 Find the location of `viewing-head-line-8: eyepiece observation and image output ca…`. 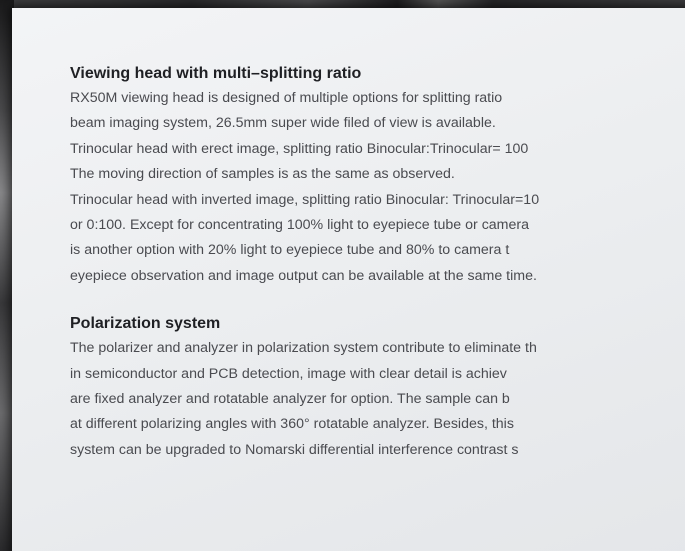

viewing-head-line-8: eyepiece observation and image output ca… is located at coordinates (303, 275).